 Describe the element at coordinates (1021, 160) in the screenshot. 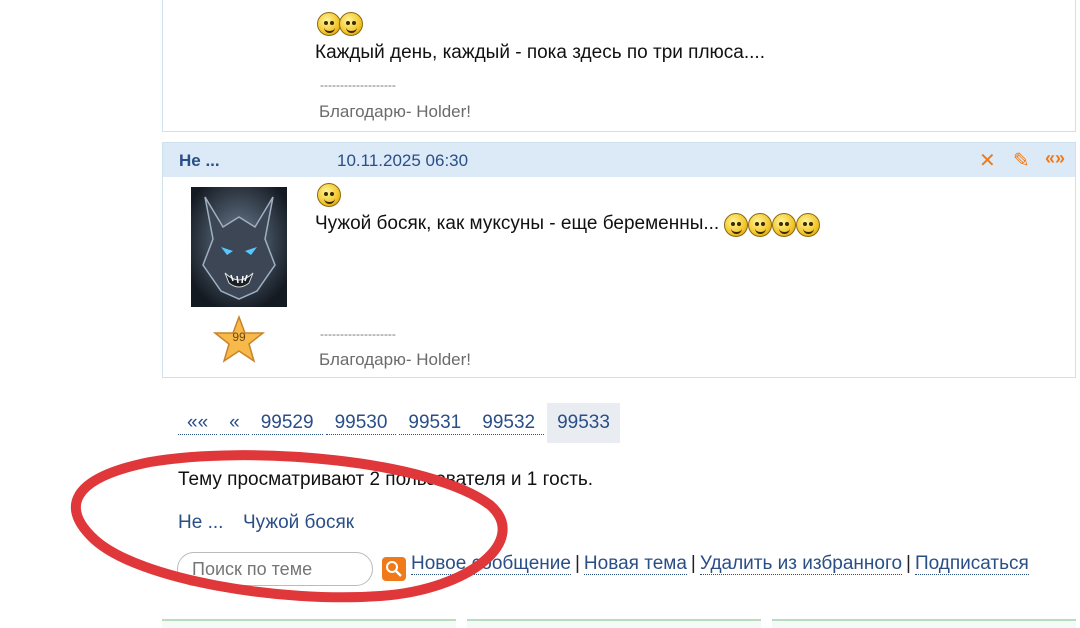

I see `edit-icon: ✎` at that location.